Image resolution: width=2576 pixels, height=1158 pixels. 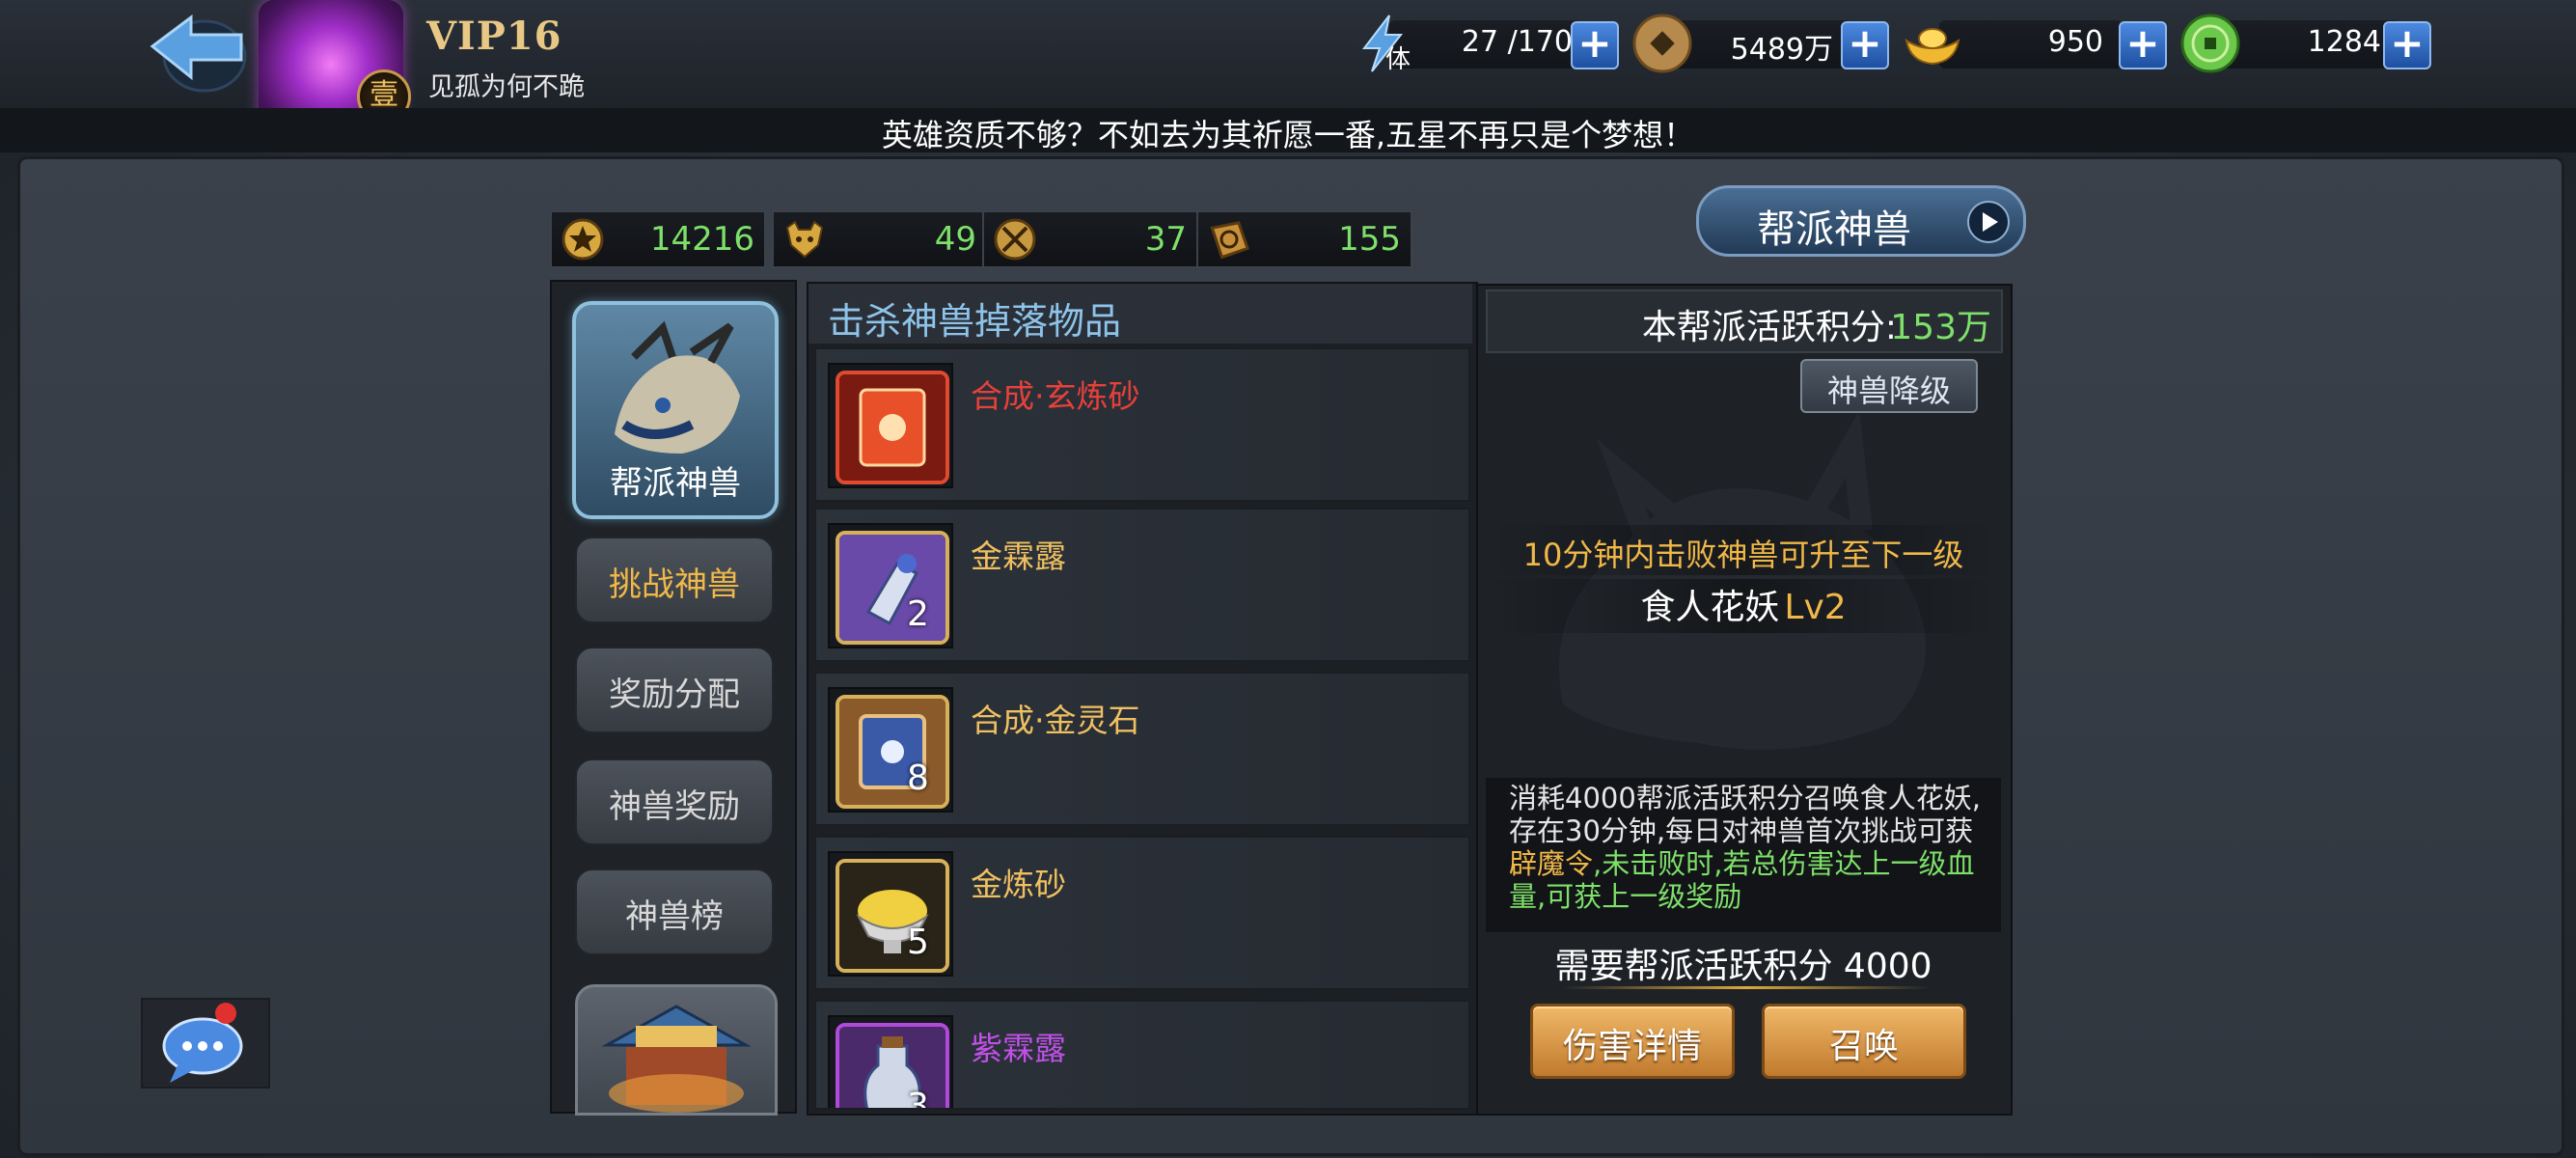 I want to click on stat-value: 14216, so click(x=701, y=239).